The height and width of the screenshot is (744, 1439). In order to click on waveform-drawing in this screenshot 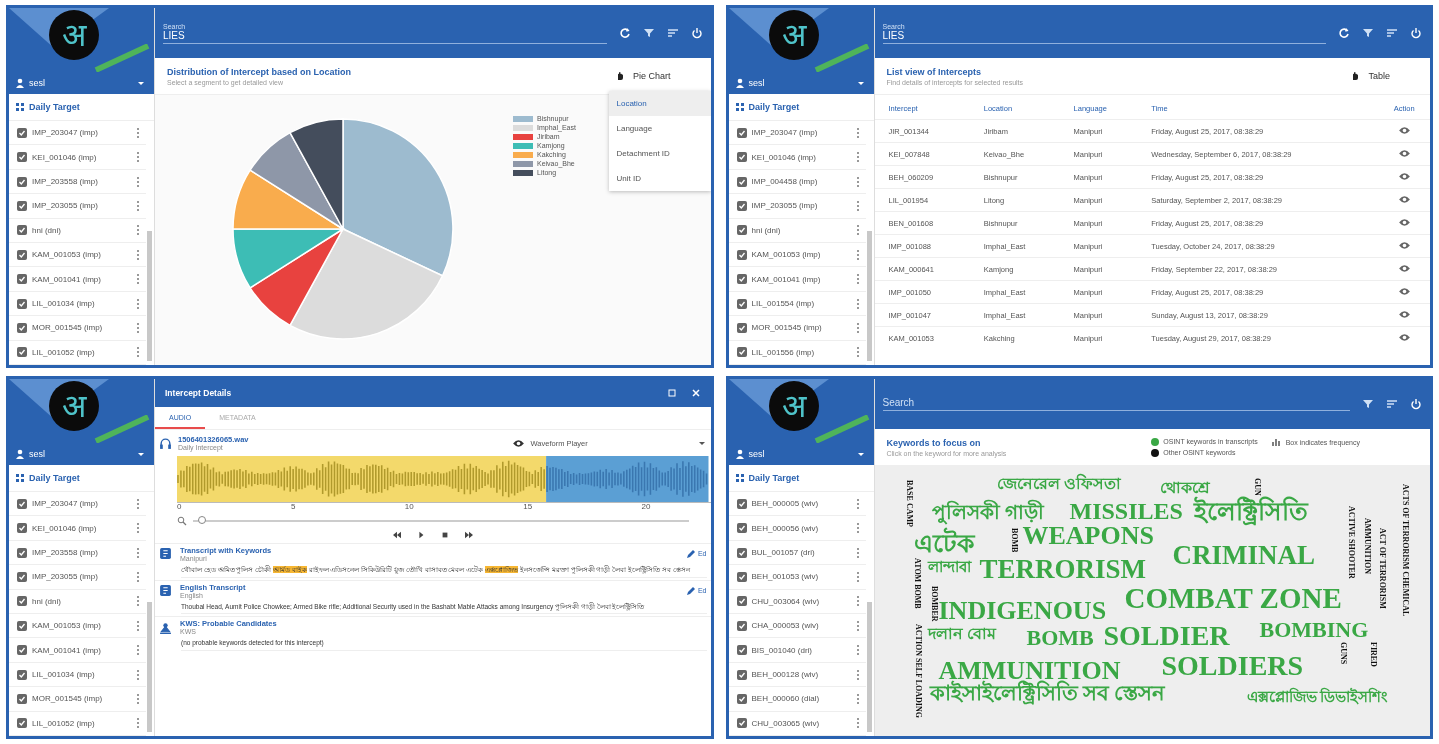, I will do `click(443, 479)`.